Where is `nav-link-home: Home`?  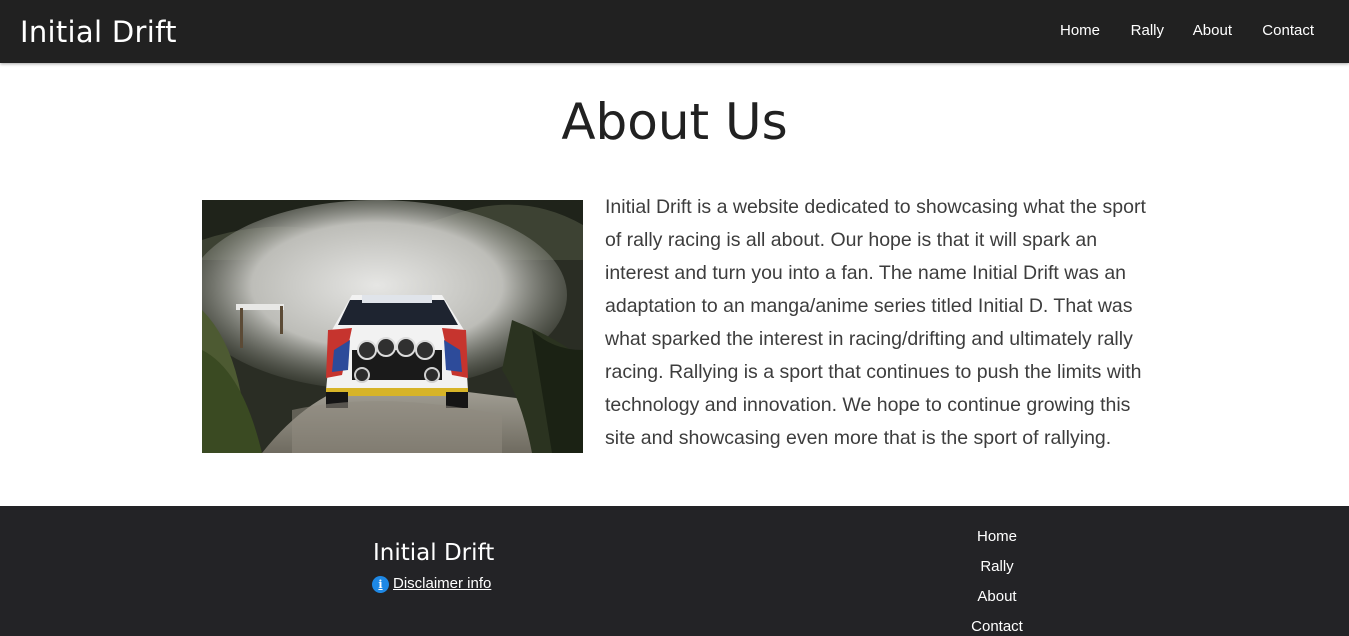
nav-link-home: Home is located at coordinates (1080, 31).